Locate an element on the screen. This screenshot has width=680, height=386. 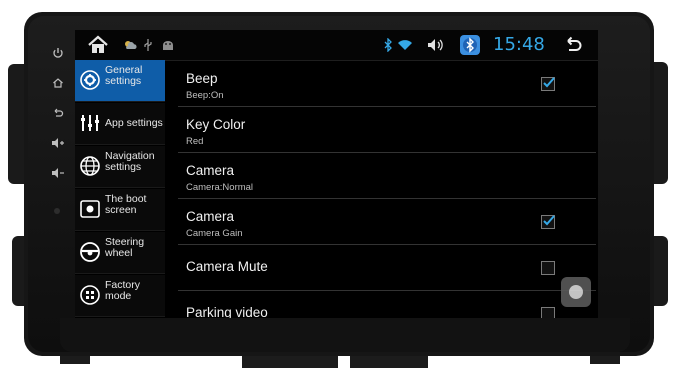
sidebar-item-boot-screen: The boot screen is located at coordinates (120, 210).